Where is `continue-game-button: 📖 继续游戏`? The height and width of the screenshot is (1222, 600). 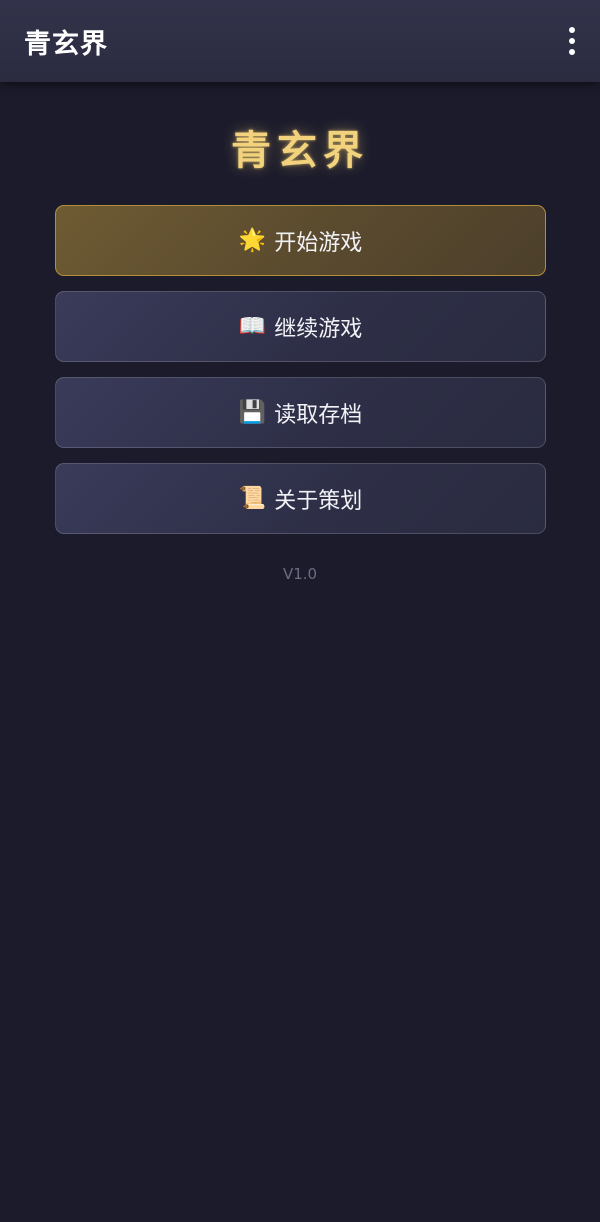
continue-game-button: 📖 继续游戏 is located at coordinates (300, 326).